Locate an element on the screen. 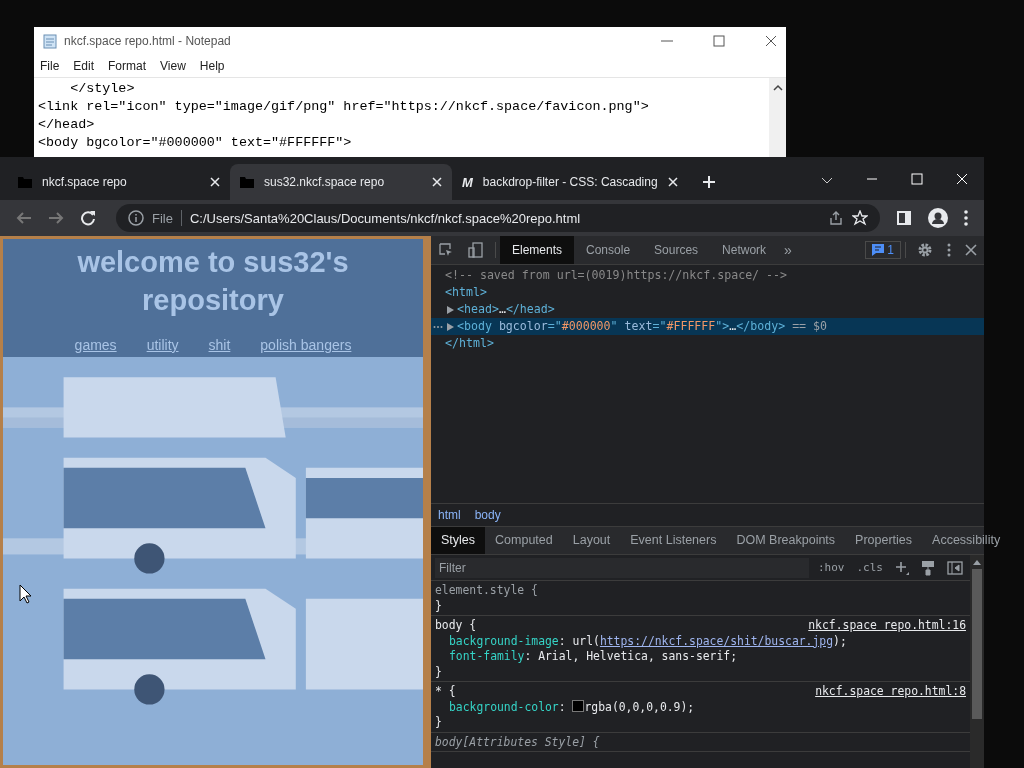  devtools-tab: Sources is located at coordinates (676, 250).